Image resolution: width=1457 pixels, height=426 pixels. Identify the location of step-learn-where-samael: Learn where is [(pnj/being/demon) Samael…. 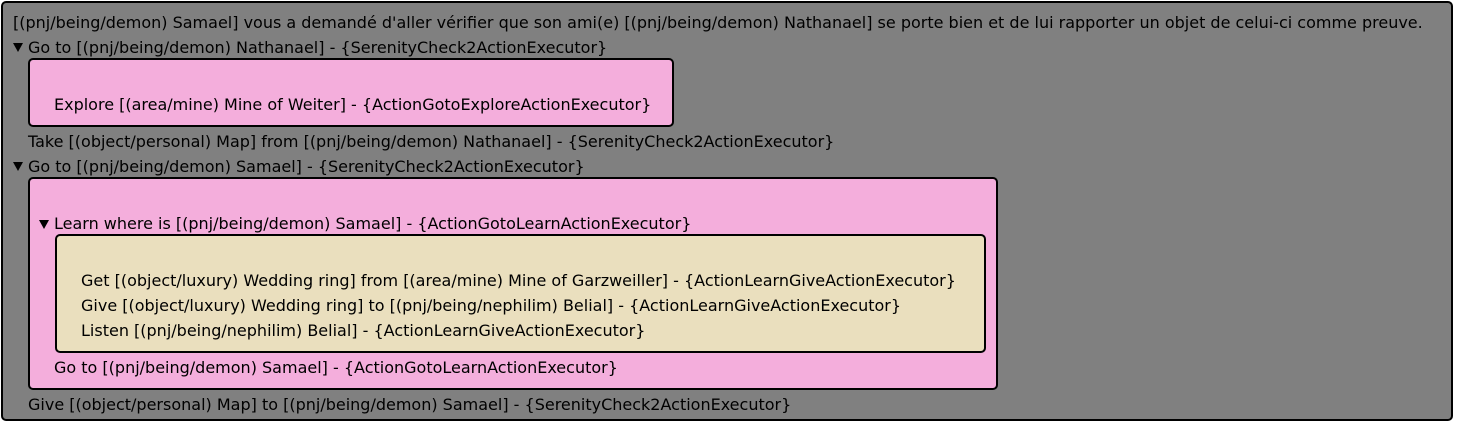
(373, 223).